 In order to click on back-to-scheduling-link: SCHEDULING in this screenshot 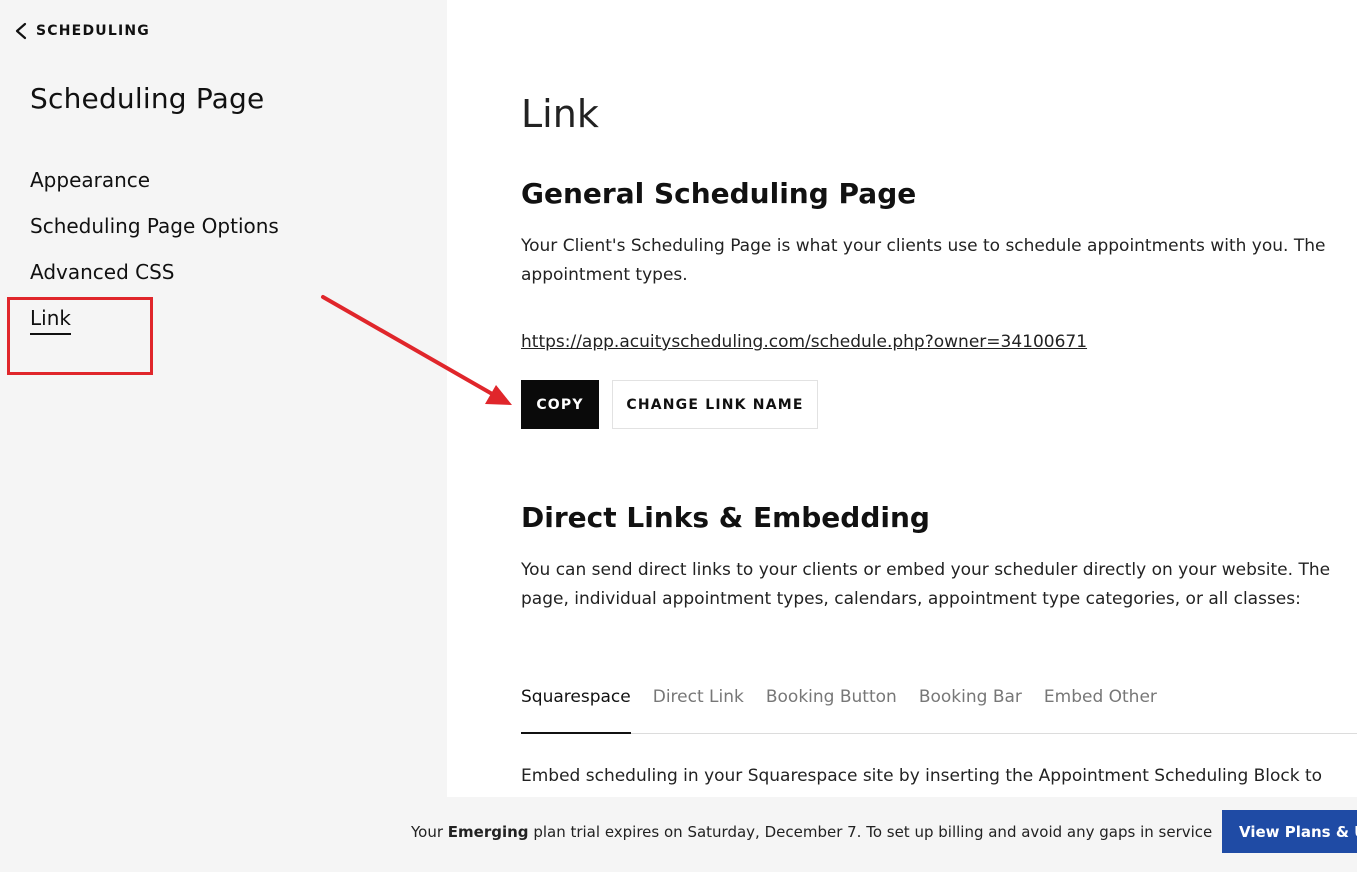, I will do `click(82, 31)`.